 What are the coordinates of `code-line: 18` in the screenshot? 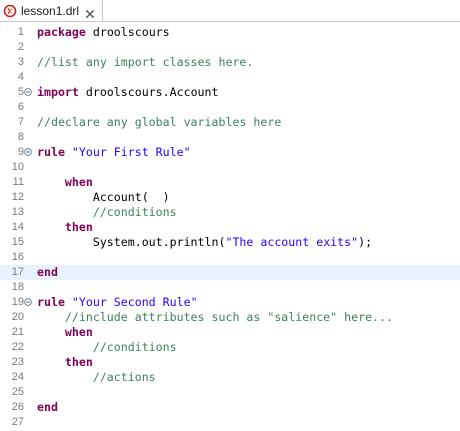 It's located at (230, 287).